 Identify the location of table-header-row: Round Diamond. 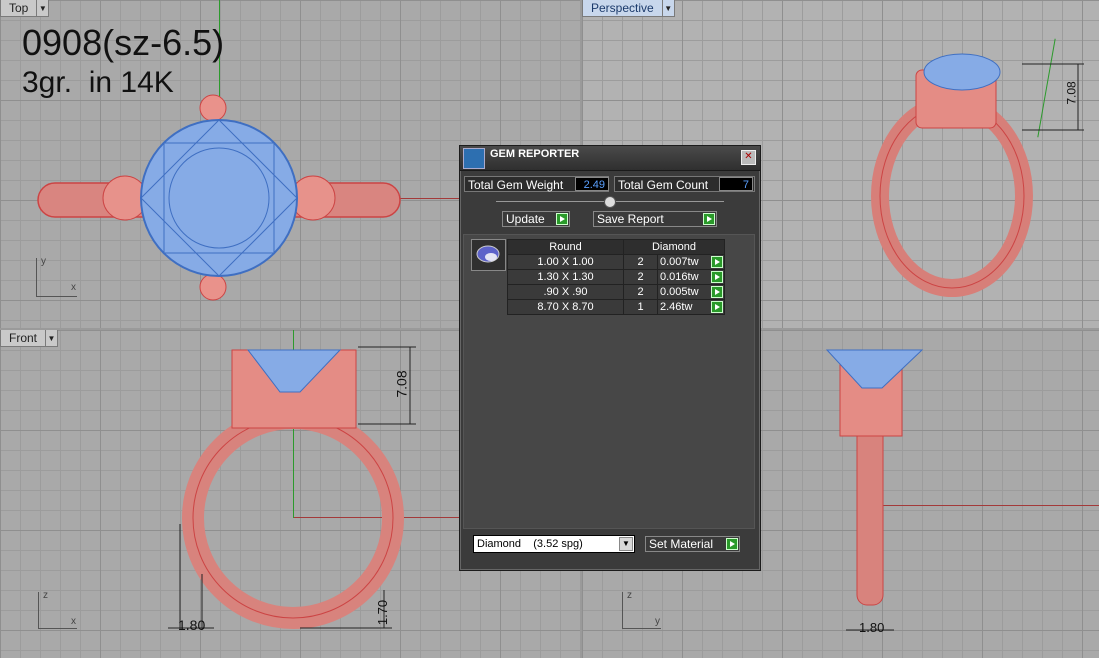
(616, 247).